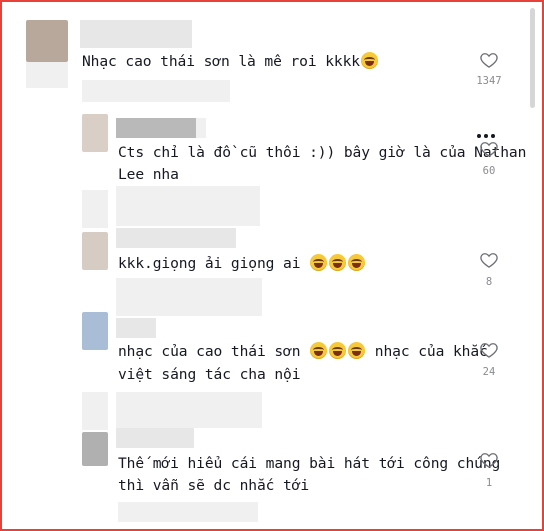 This screenshot has width=544, height=531. I want to click on like-count: 60, so click(489, 171).